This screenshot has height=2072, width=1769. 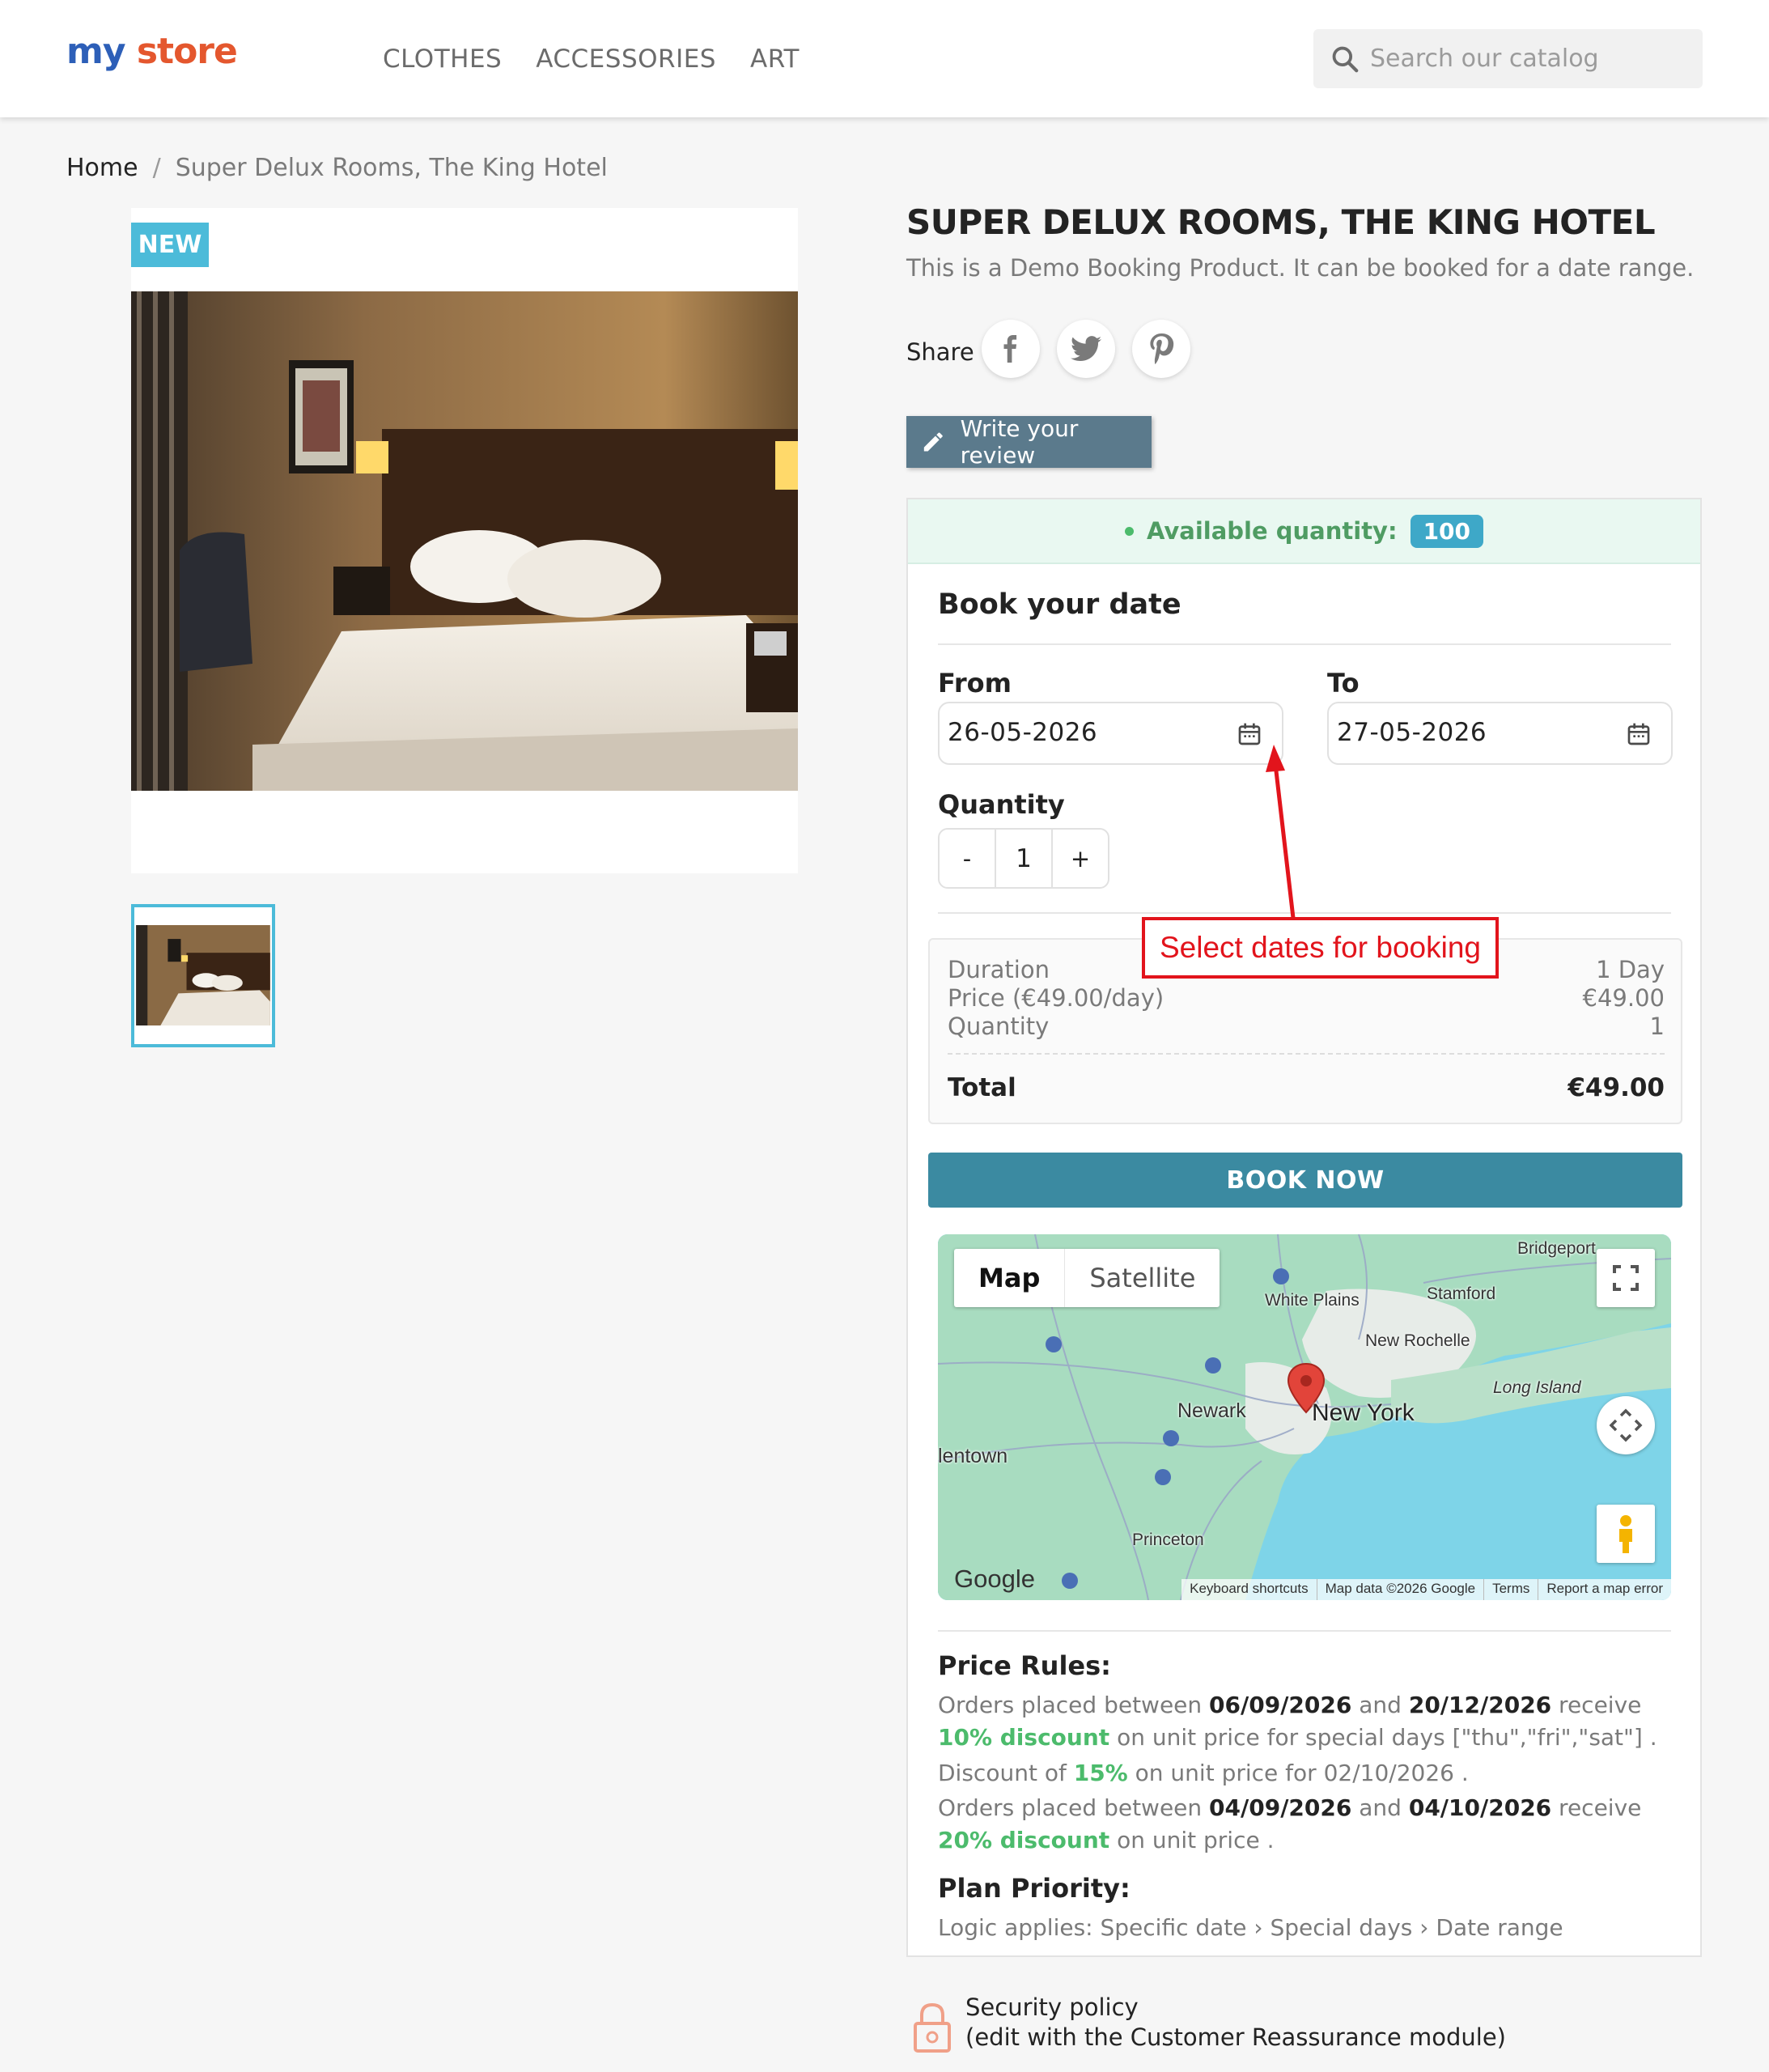 I want to click on lock-icon, so click(x=933, y=2027).